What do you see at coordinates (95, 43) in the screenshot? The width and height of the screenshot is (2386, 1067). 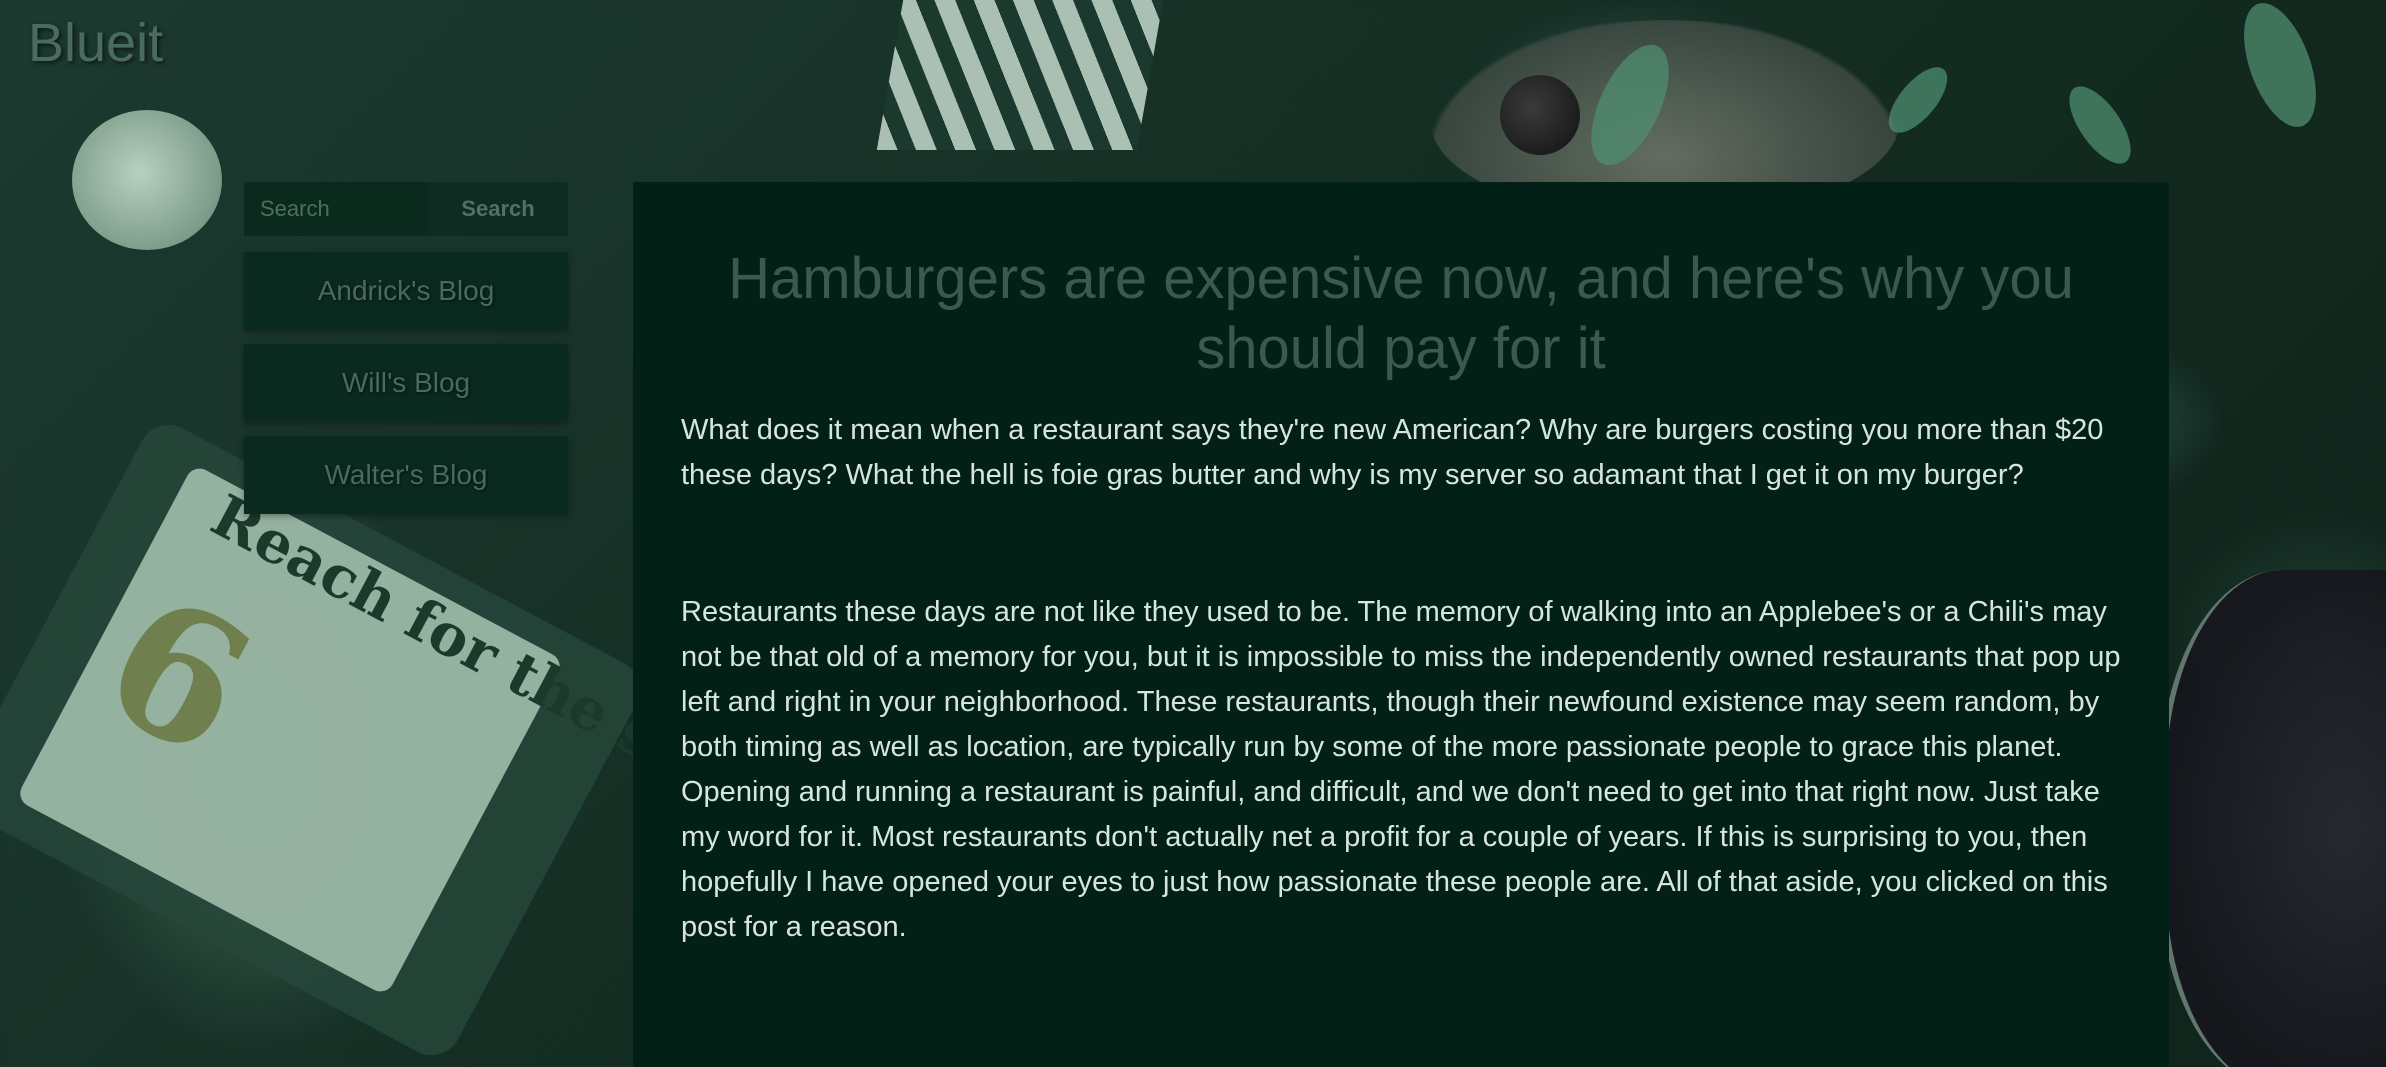 I see `site-logo: Blueit` at bounding box center [95, 43].